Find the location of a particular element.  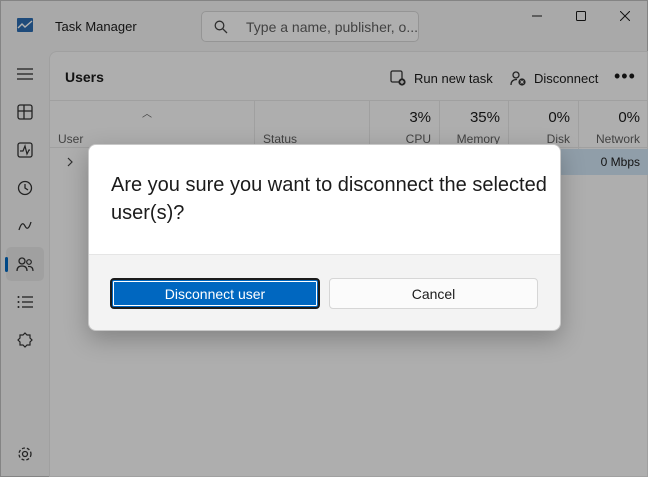

cancel-button: Cancel is located at coordinates (433, 293).